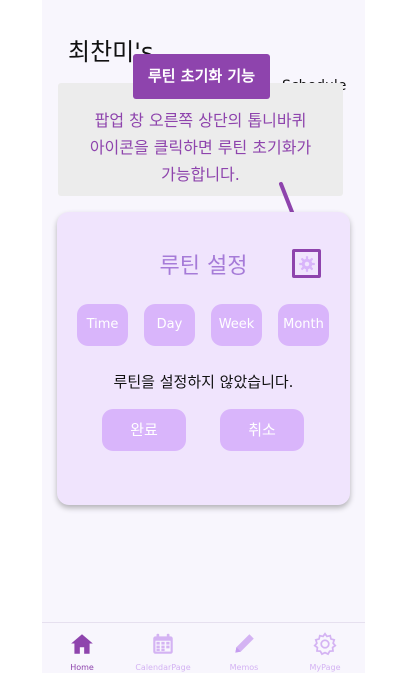 The width and height of the screenshot is (404, 673). Describe the element at coordinates (82, 644) in the screenshot. I see `home-icon` at that location.